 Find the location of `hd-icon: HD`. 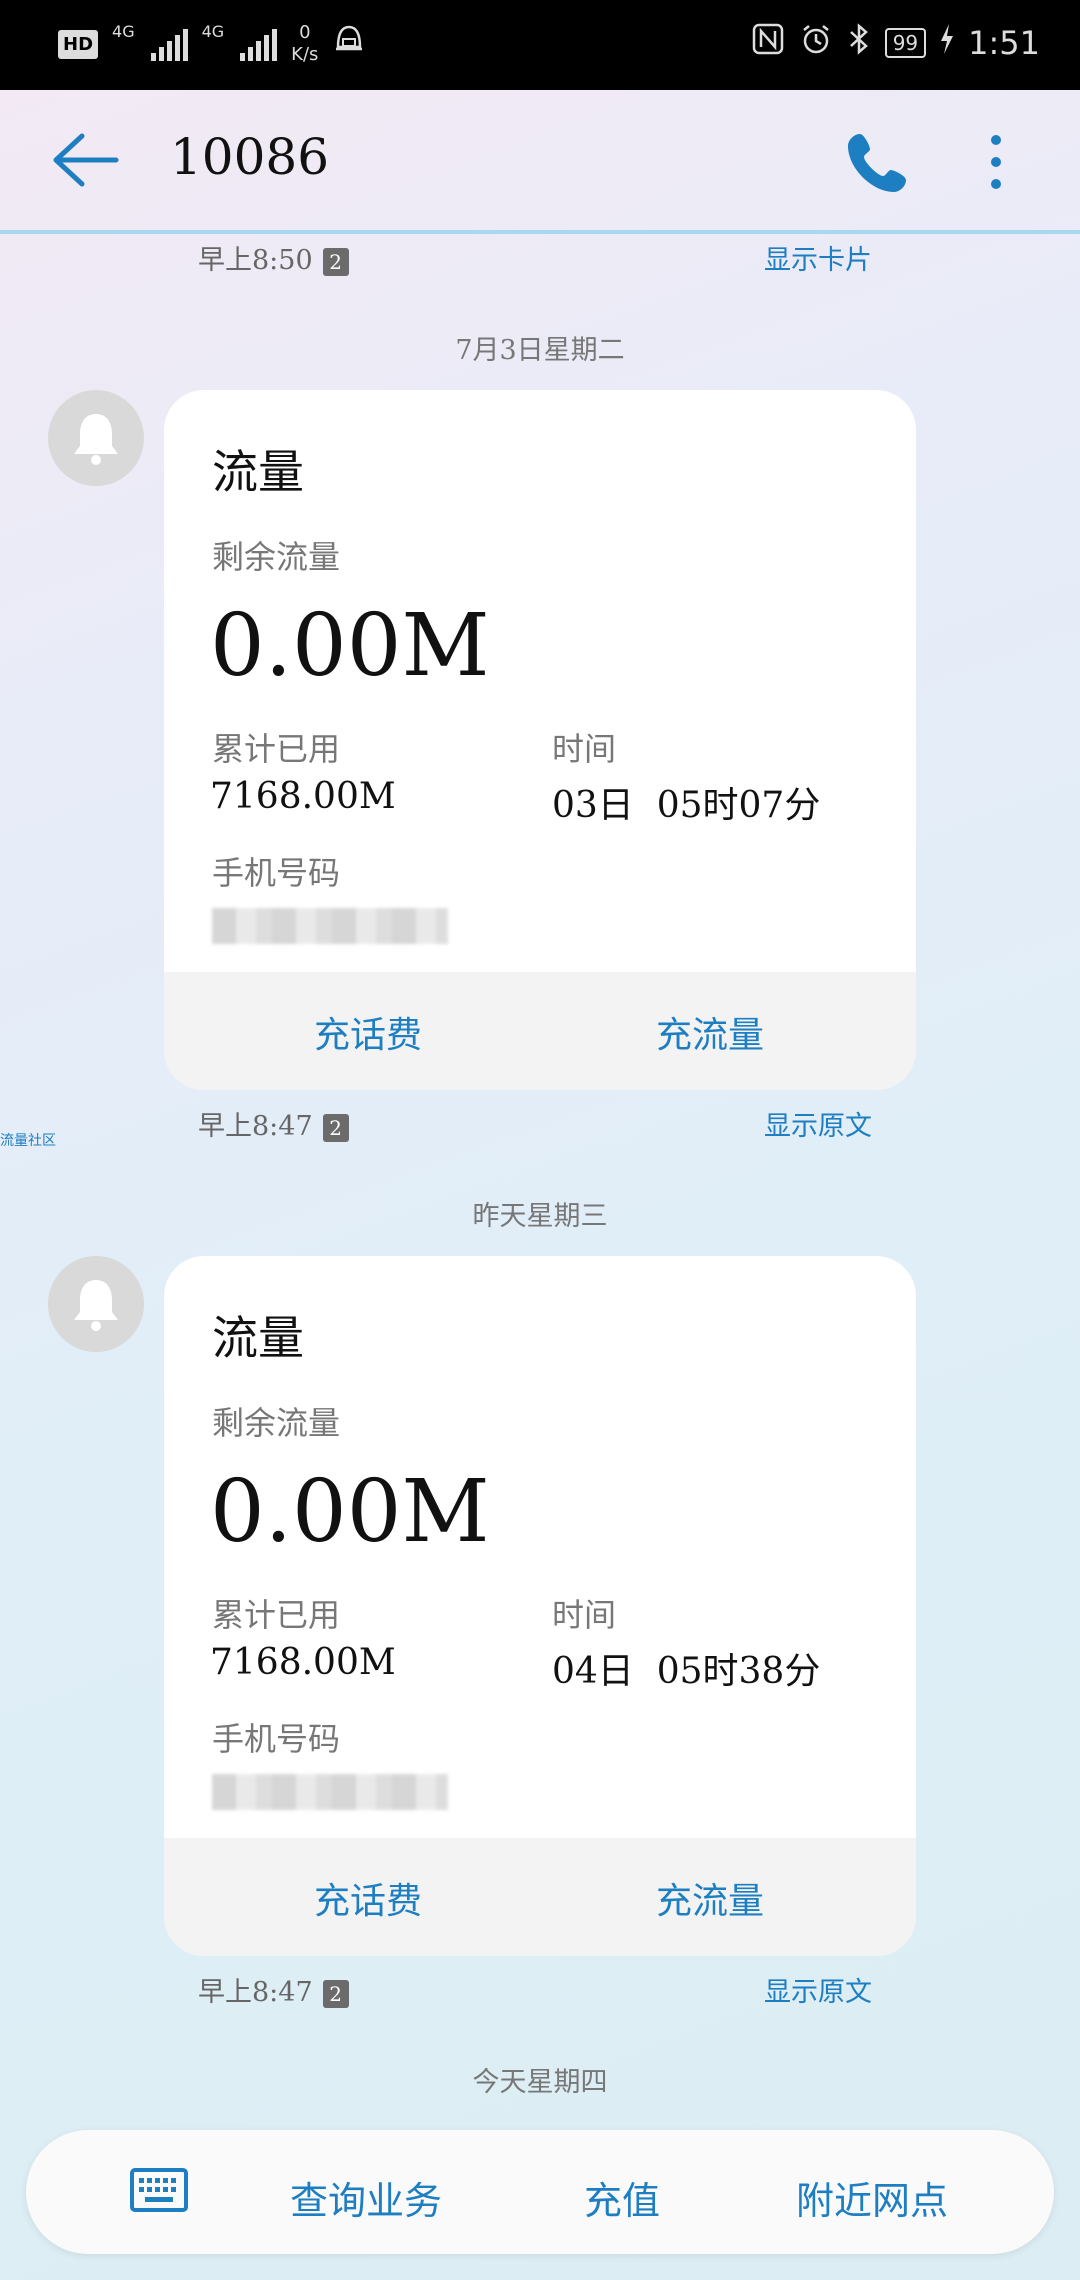

hd-icon: HD is located at coordinates (78, 44).